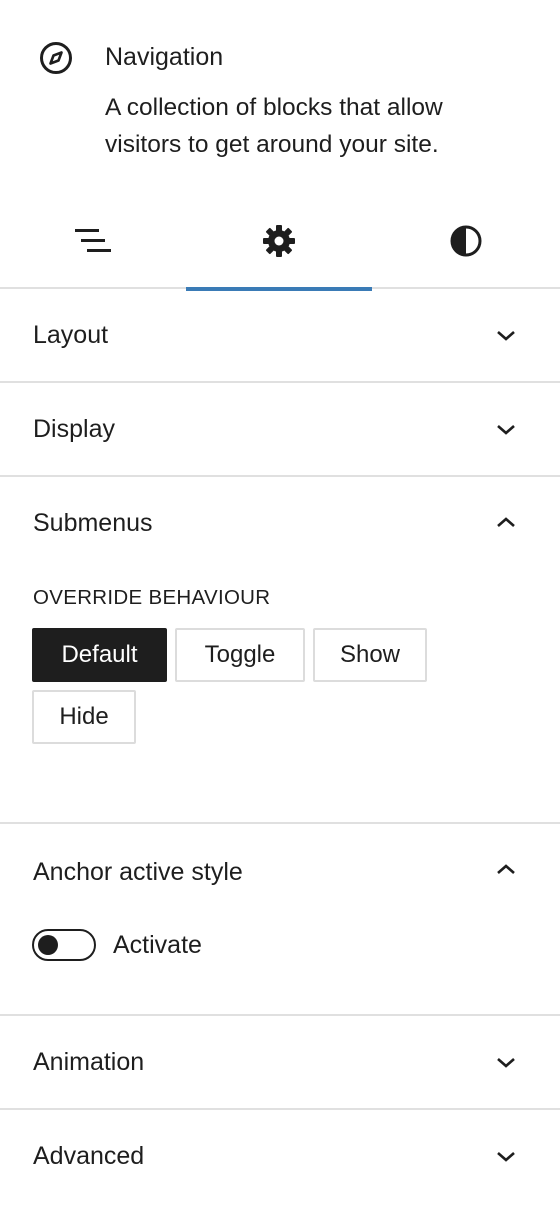 The image size is (560, 1210). I want to click on panel-advanced-title: Advanced, so click(89, 1156).